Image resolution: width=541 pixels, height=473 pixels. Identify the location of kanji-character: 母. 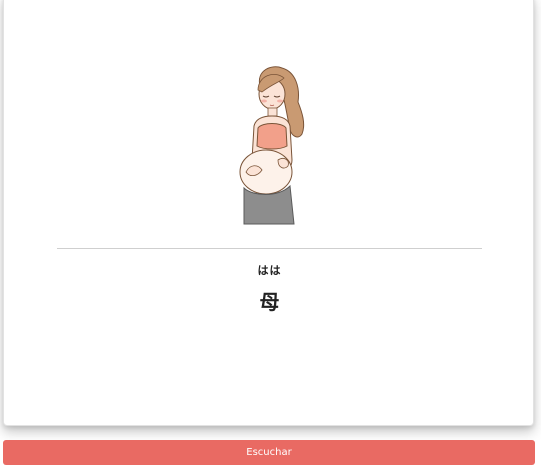
(269, 302).